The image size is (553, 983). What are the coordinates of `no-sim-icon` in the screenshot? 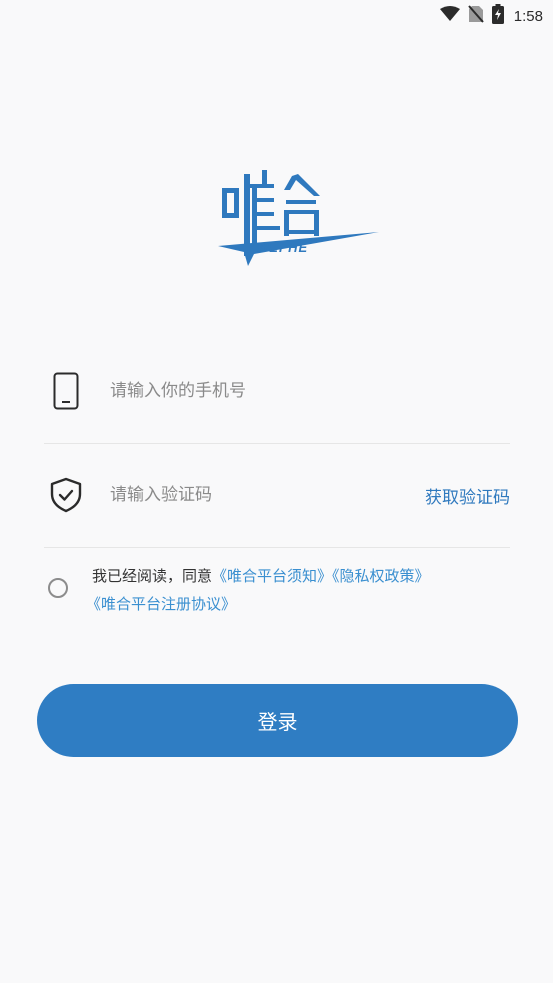 It's located at (476, 16).